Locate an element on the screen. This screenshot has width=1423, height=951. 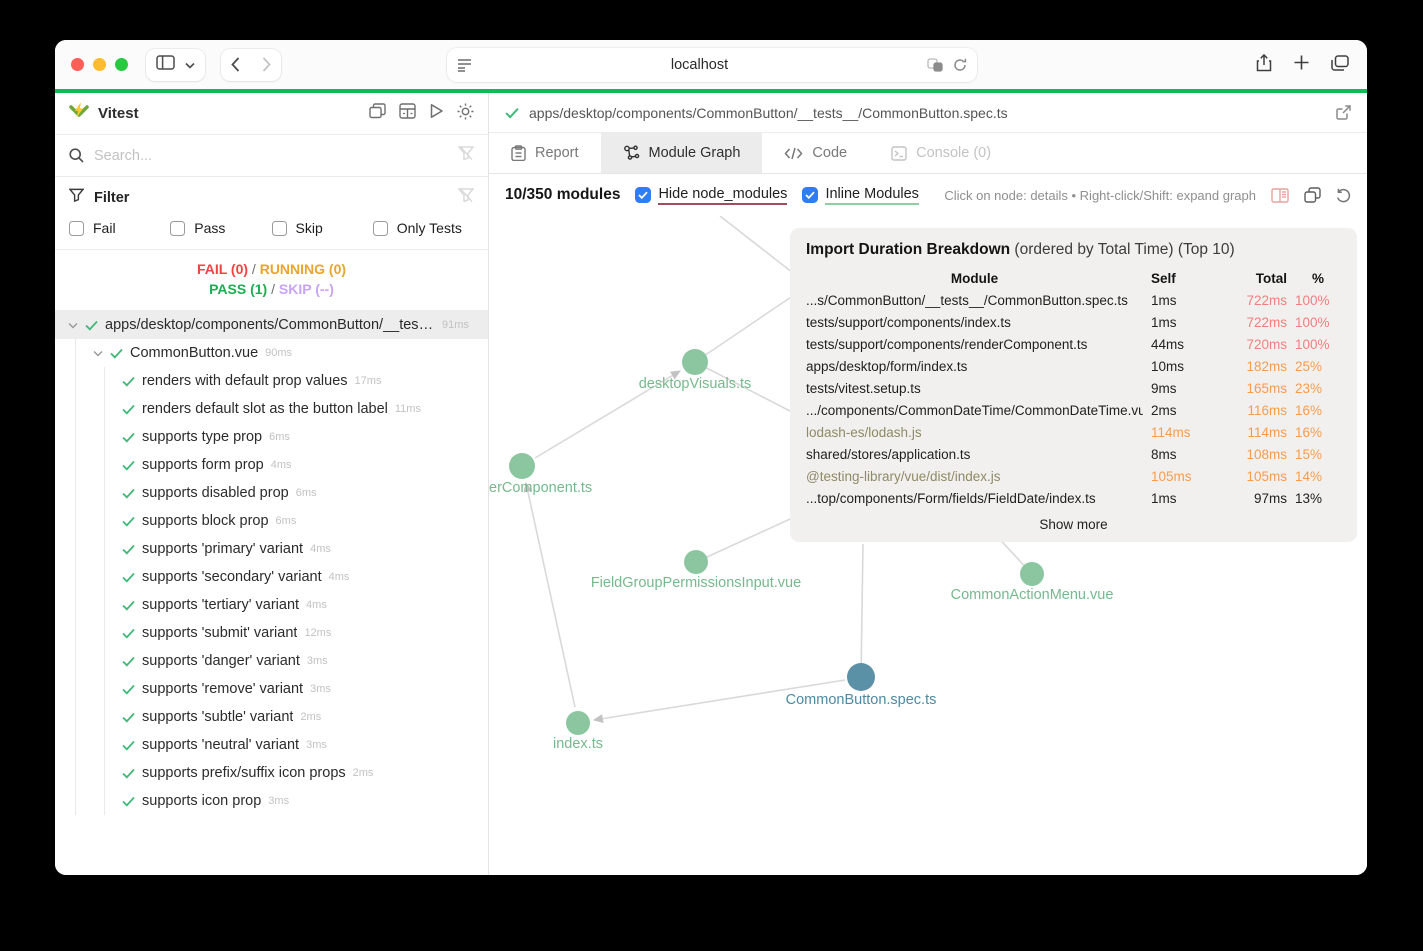
test-suite-label: CommonButton.vue is located at coordinates (194, 353).